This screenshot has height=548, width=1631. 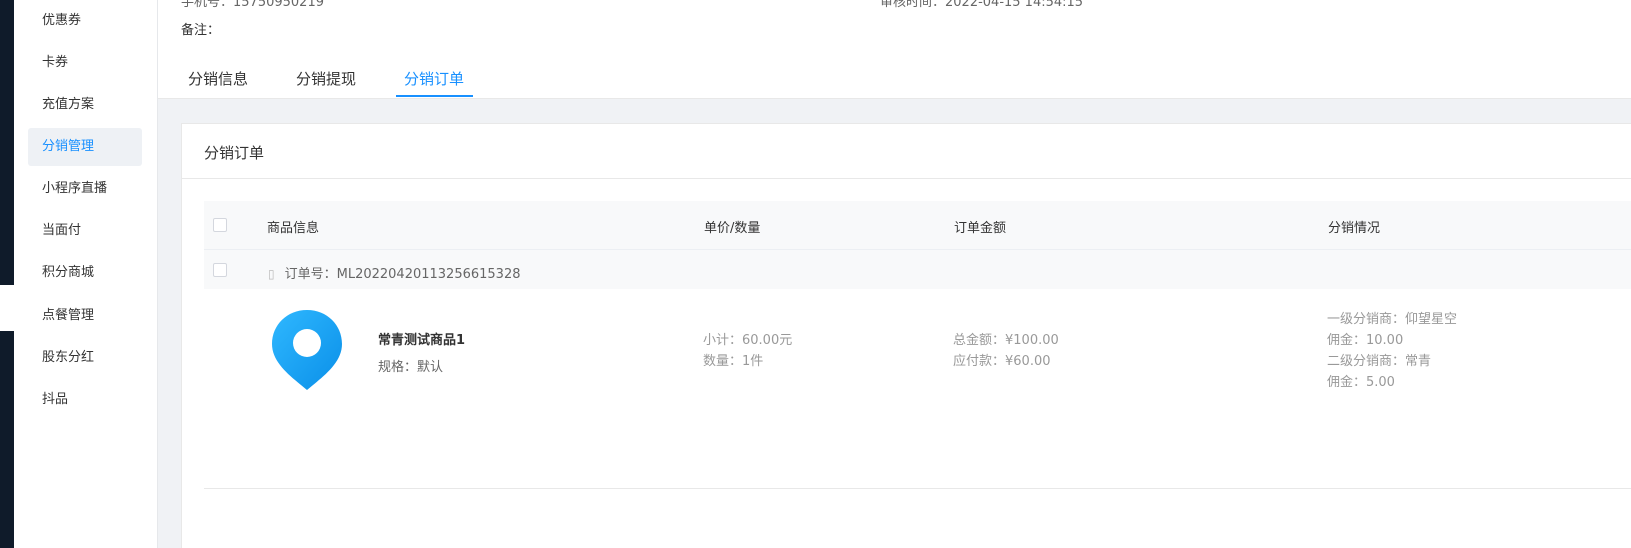 What do you see at coordinates (917, 488) in the screenshot?
I see `row-bottom-divider` at bounding box center [917, 488].